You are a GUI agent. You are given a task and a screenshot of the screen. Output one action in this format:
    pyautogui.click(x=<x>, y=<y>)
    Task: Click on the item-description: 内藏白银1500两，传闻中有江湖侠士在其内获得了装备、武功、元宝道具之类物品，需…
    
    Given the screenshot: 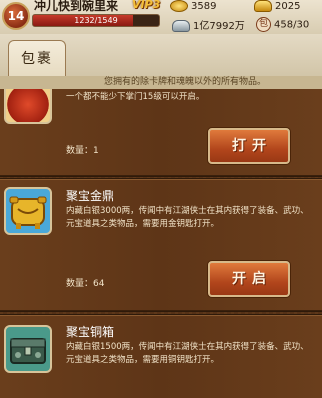 What is the action you would take?
    pyautogui.click(x=187, y=353)
    